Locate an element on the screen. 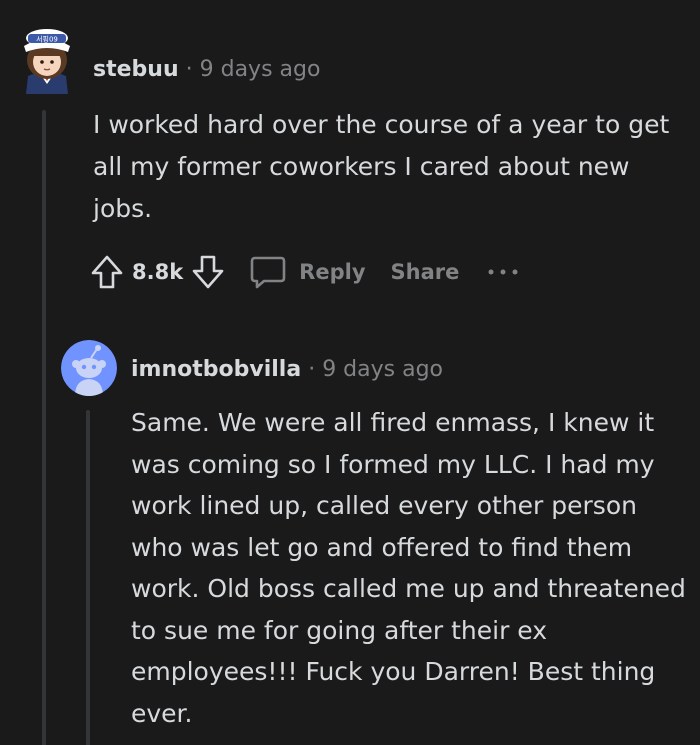 Image resolution: width=700 pixels, height=745 pixels. avatar-badge-text: 서핑09 is located at coordinates (47, 39).